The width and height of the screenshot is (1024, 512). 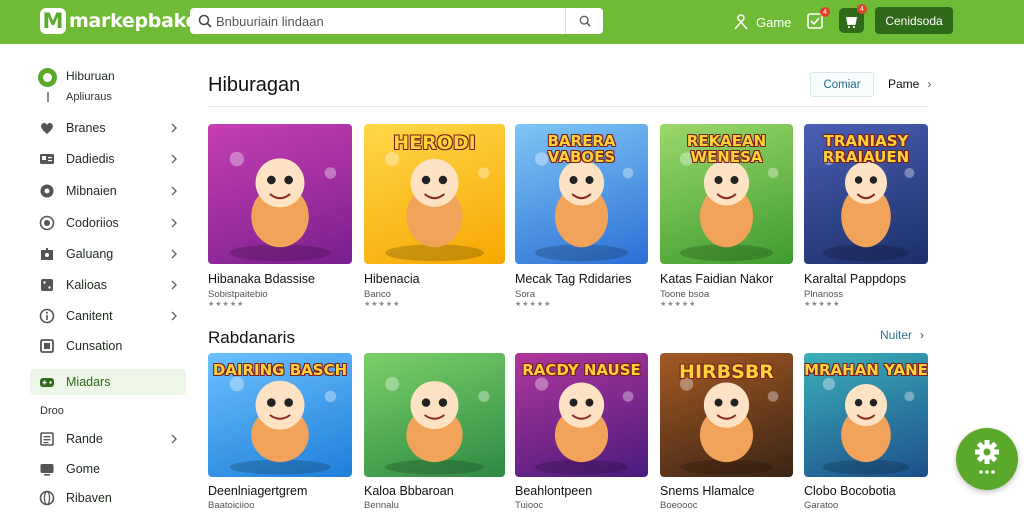 What do you see at coordinates (254, 85) in the screenshot?
I see `page-title: Hiburagan` at bounding box center [254, 85].